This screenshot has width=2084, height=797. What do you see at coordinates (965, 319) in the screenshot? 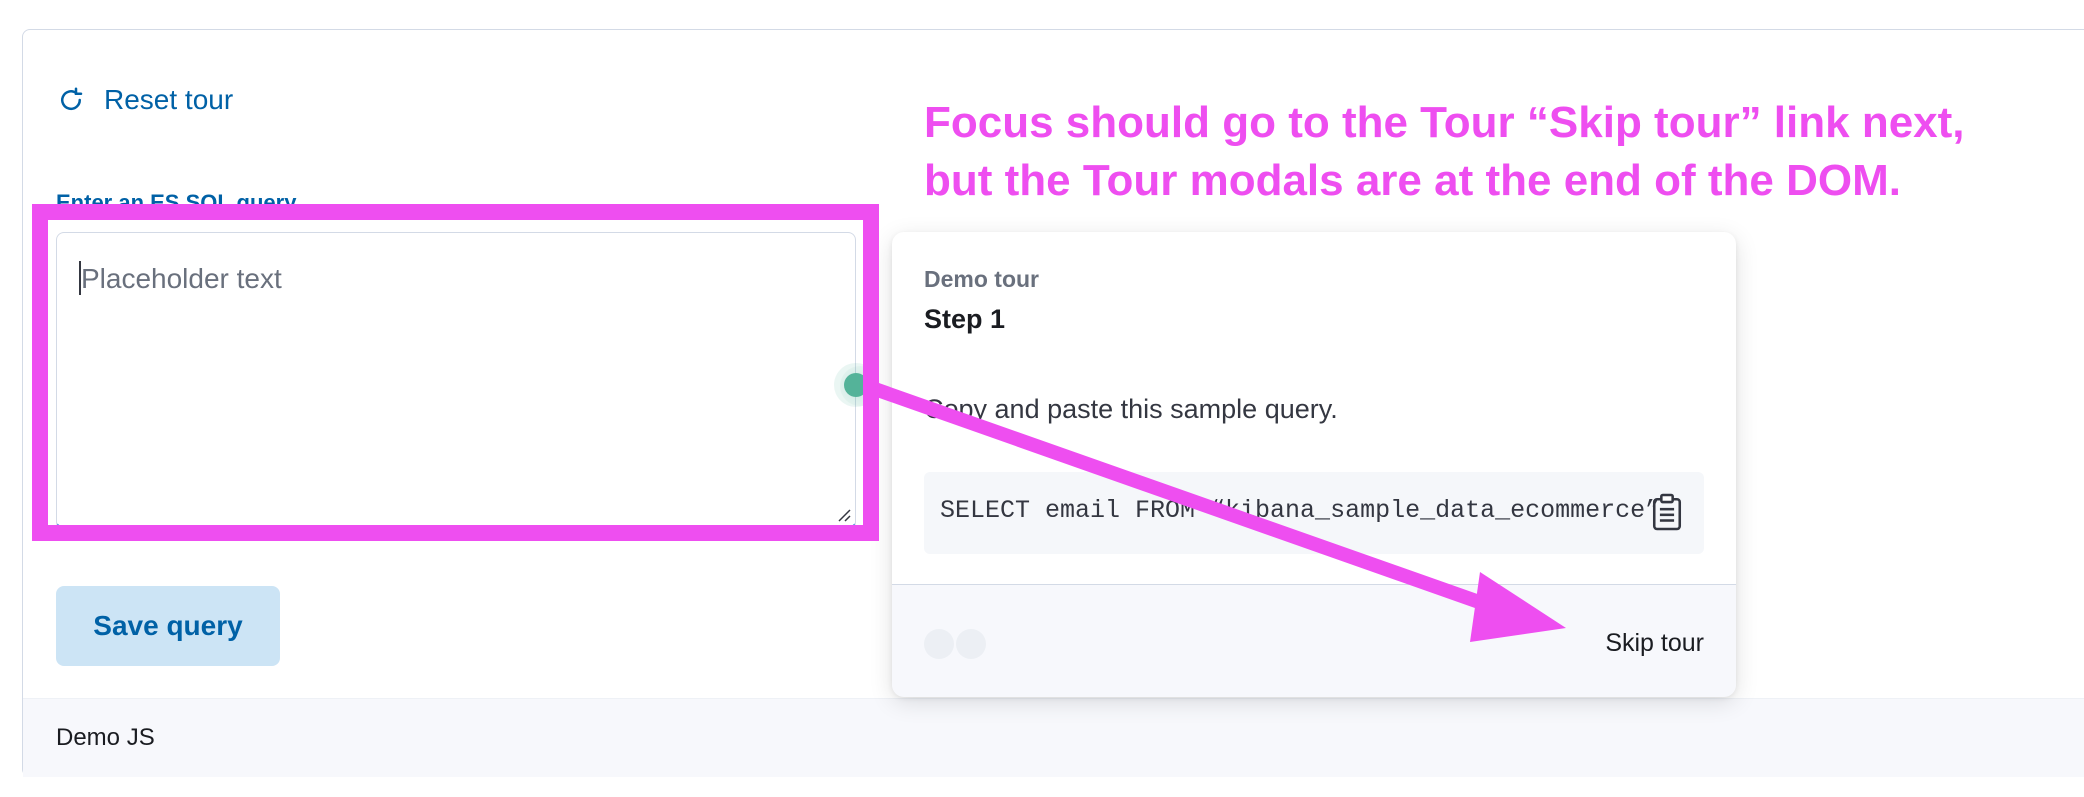
I see `tour-step-title: Step 1` at bounding box center [965, 319].